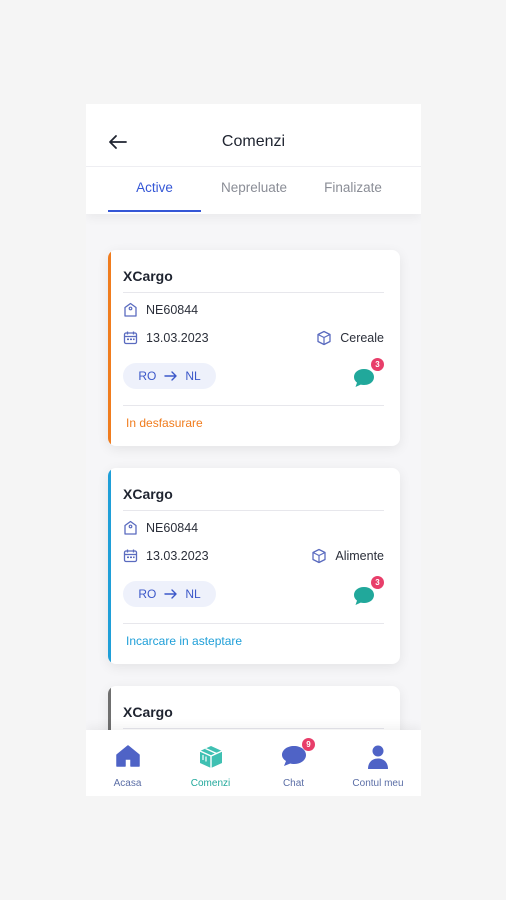  Describe the element at coordinates (254, 187) in the screenshot. I see `tab-nepreluate: Nepreluate` at that location.